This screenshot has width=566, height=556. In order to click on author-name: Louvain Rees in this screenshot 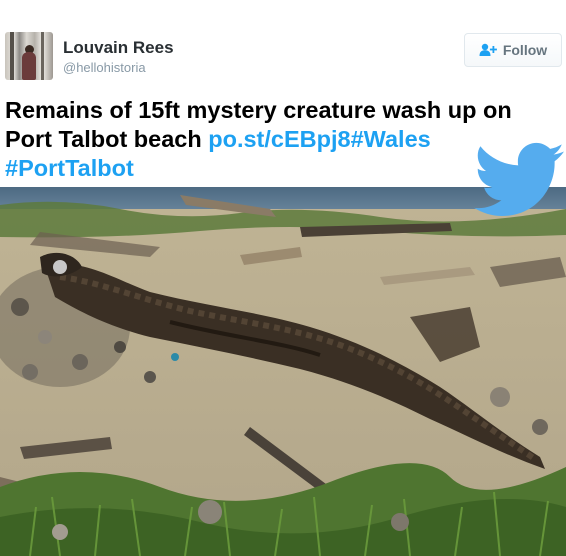, I will do `click(118, 48)`.